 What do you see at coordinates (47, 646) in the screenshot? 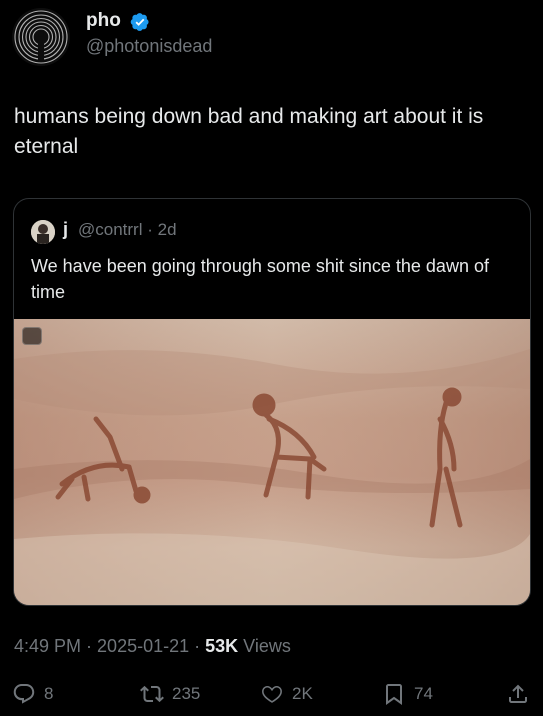
I see `tweet-time: 4:49 PM` at bounding box center [47, 646].